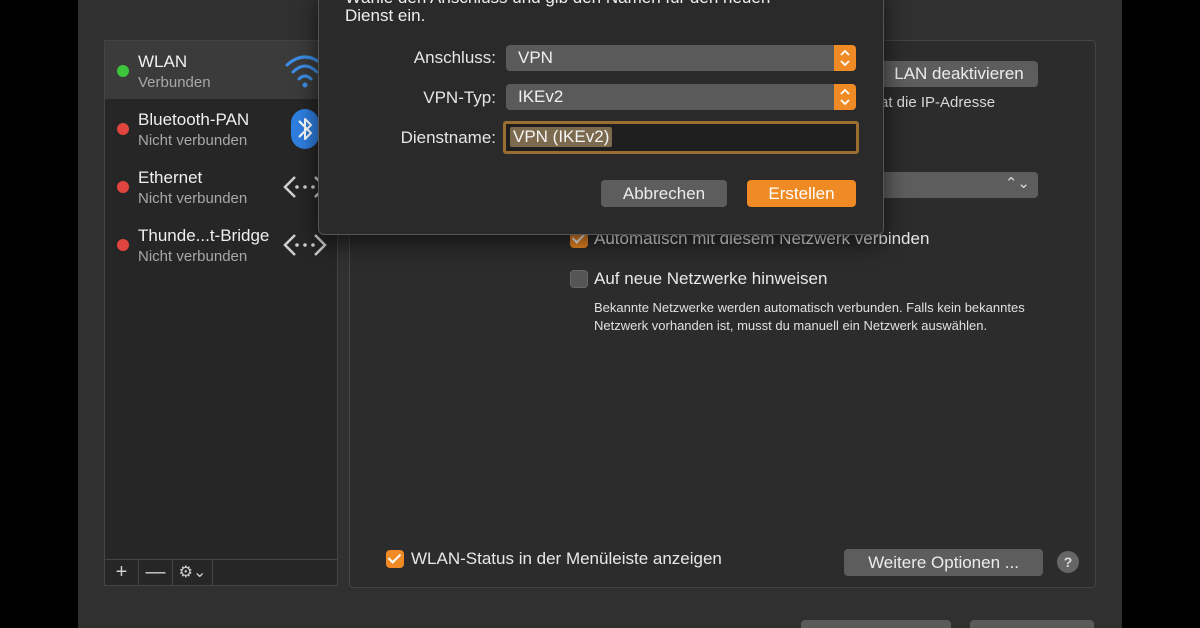 This screenshot has width=1200, height=628. Describe the element at coordinates (170, 177) in the screenshot. I see `service-name: Ethernet` at that location.